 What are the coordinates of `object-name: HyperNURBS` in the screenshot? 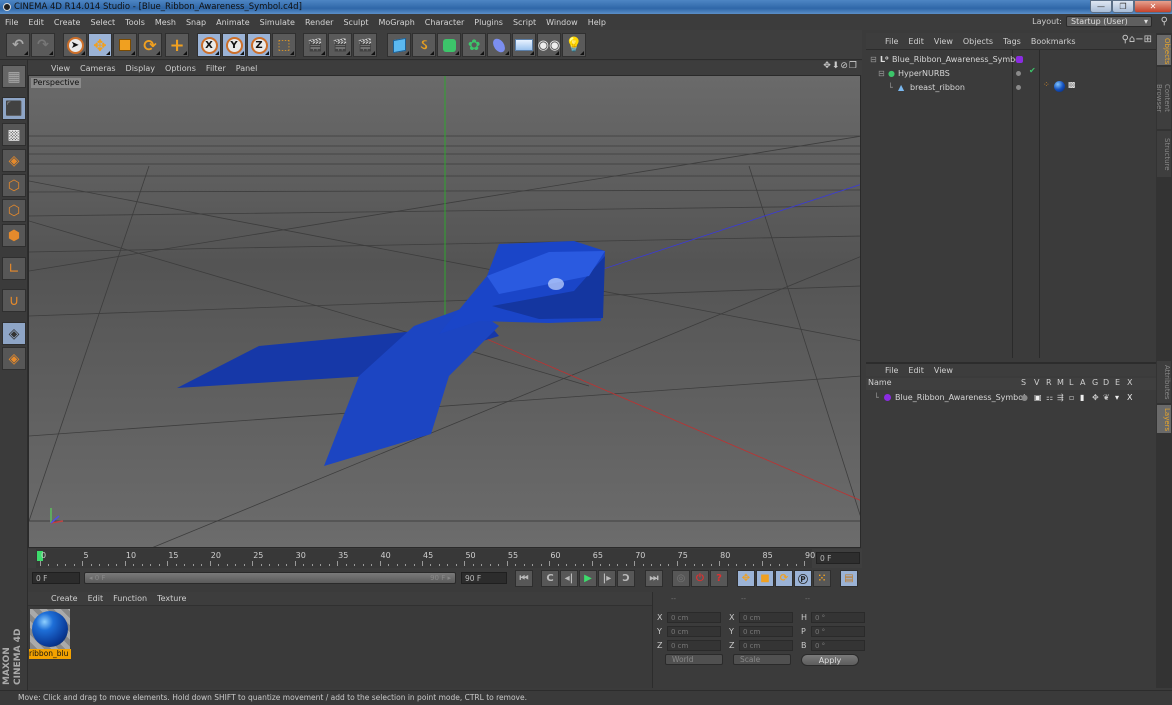 It's located at (924, 73).